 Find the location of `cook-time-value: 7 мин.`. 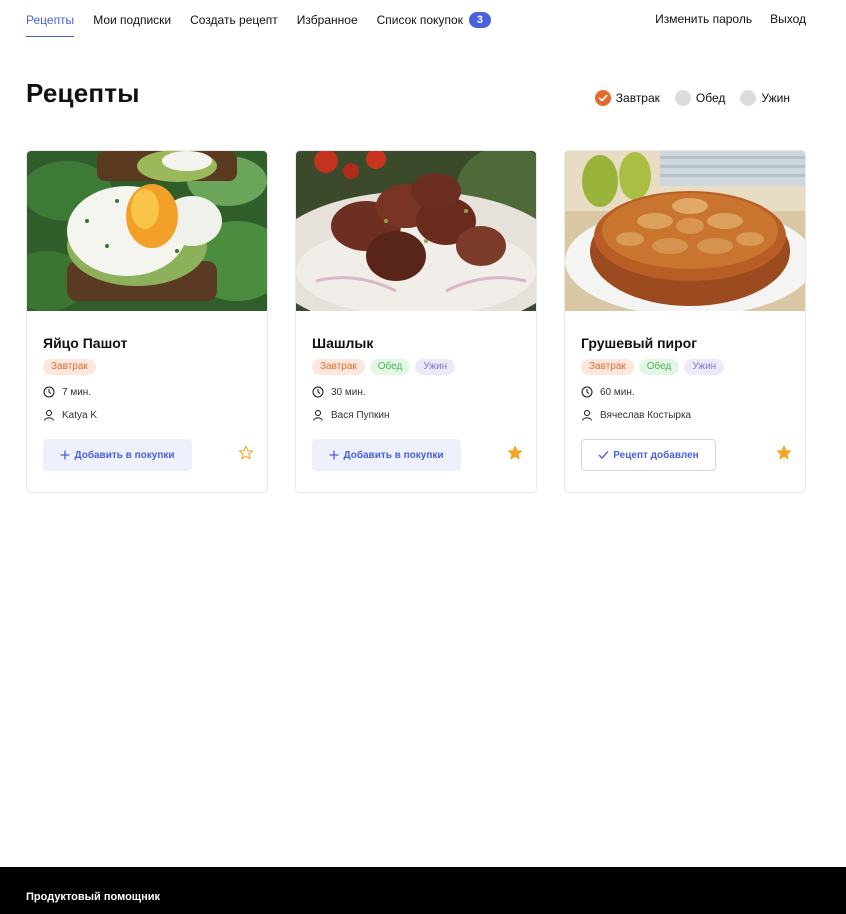

cook-time-value: 7 мин. is located at coordinates (77, 392).